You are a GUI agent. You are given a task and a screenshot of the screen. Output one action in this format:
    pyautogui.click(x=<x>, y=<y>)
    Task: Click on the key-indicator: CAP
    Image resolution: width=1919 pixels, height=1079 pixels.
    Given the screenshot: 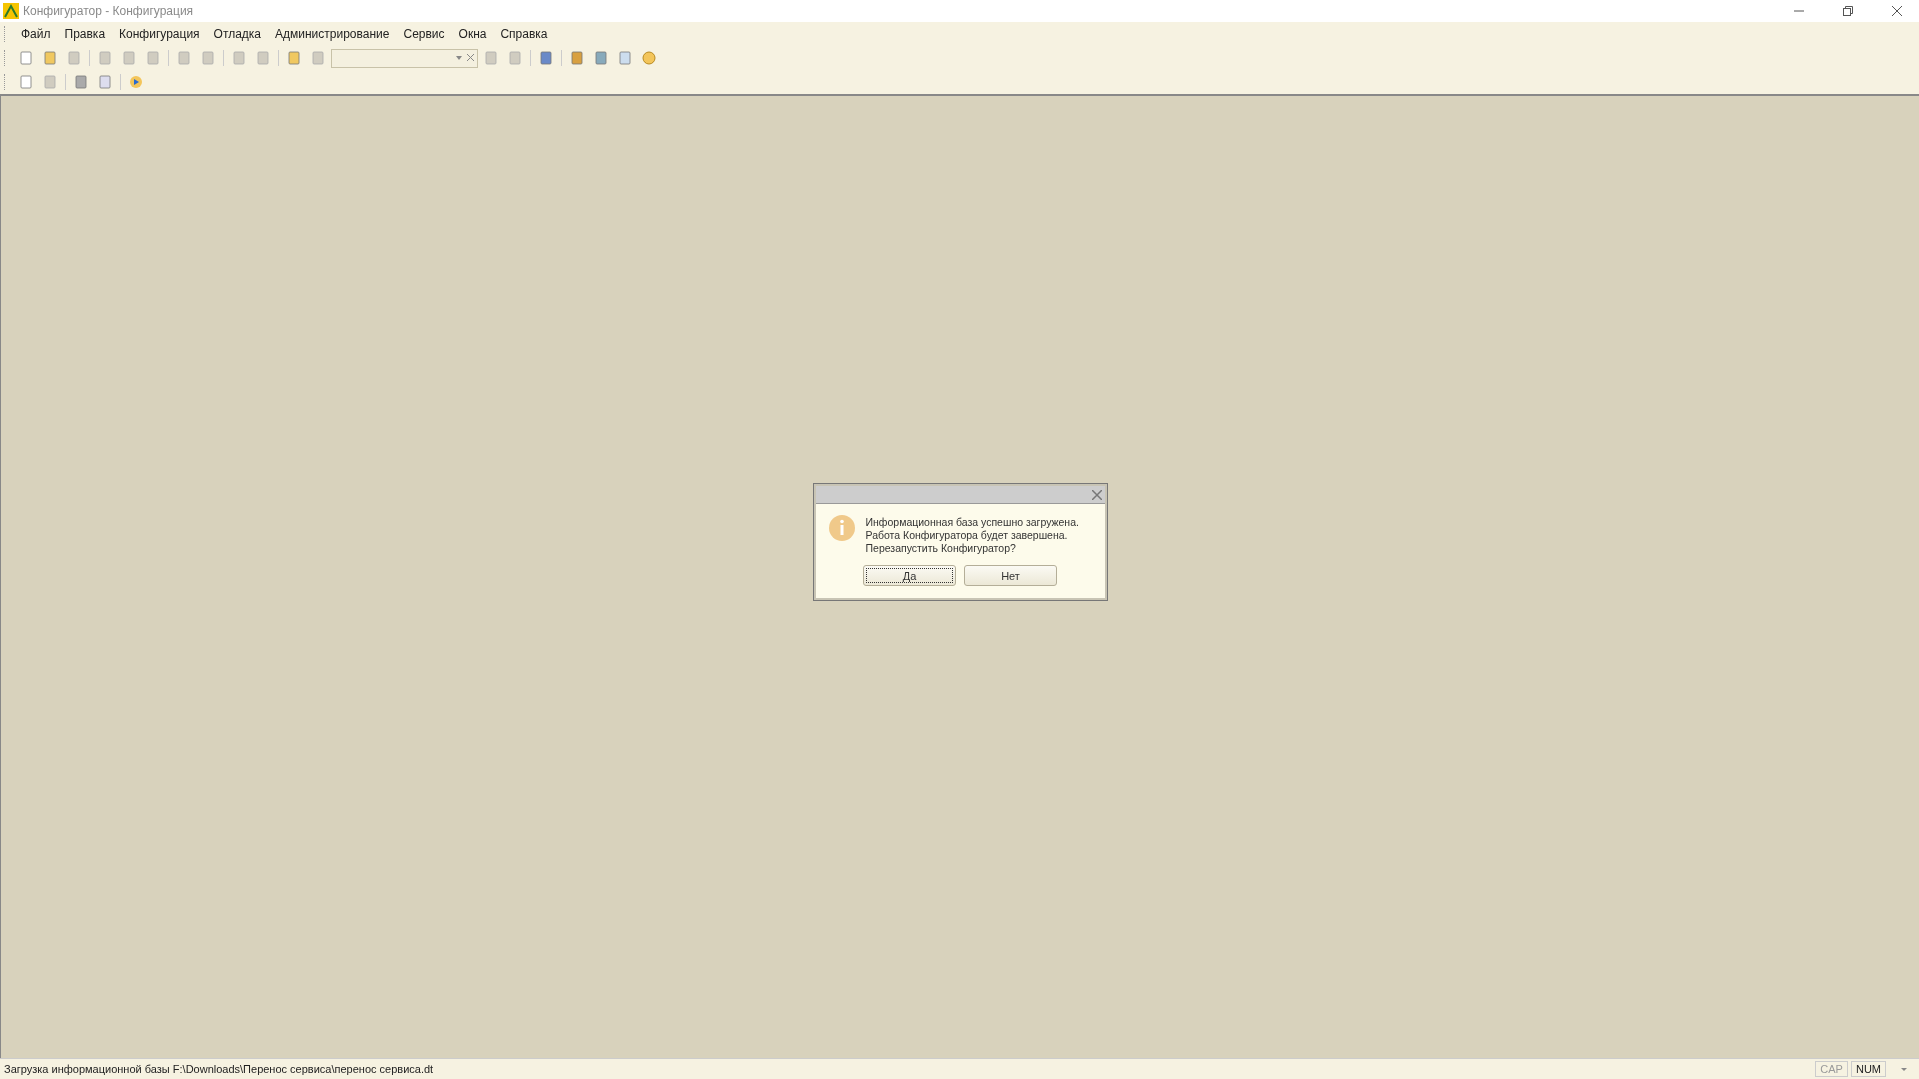 What is the action you would take?
    pyautogui.click(x=1831, y=1069)
    